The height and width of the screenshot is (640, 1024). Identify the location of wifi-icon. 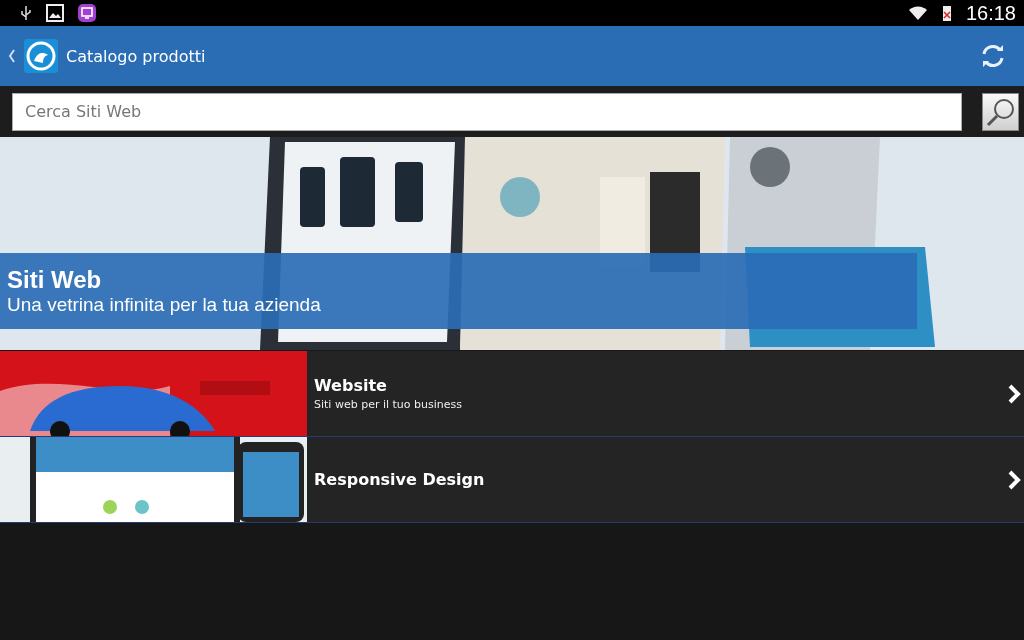
(917, 13).